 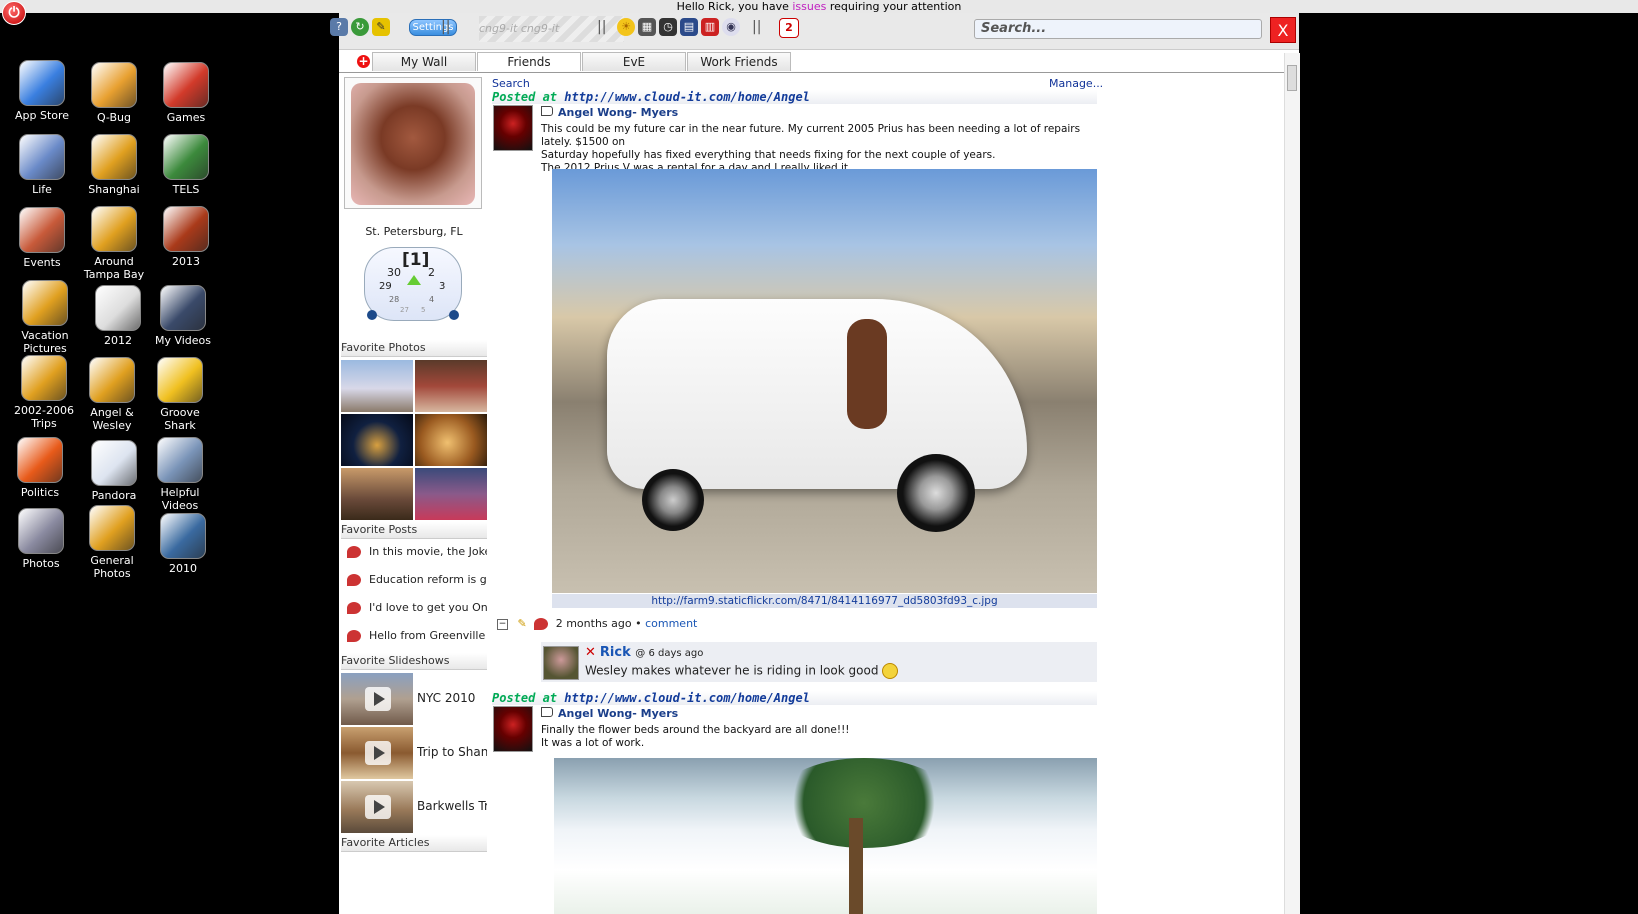 What do you see at coordinates (1292, 483) in the screenshot?
I see `vertical-scrollbar` at bounding box center [1292, 483].